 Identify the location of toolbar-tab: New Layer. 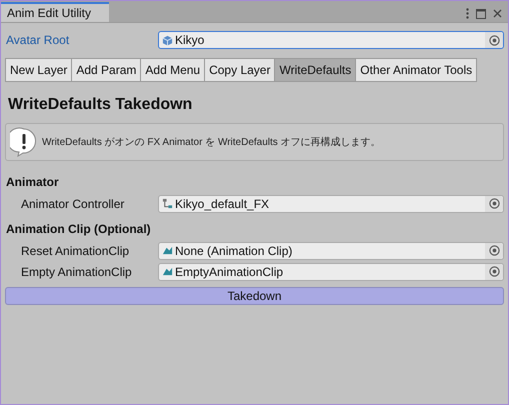
(38, 70).